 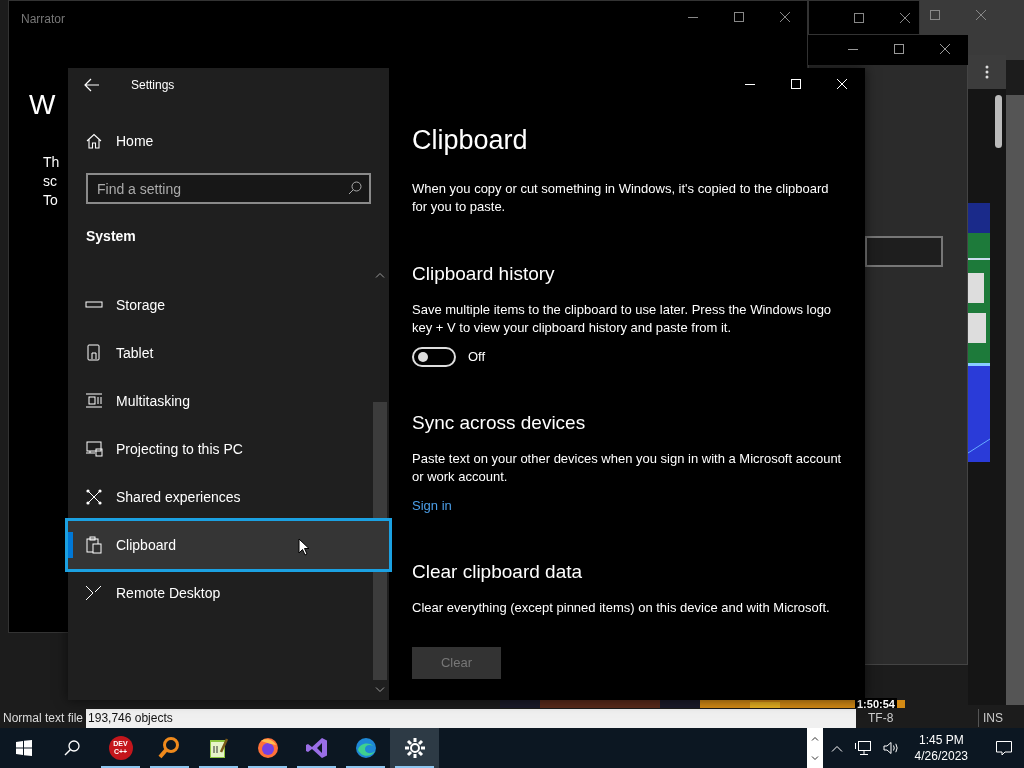 I want to click on selection-indicator, so click(x=70, y=545).